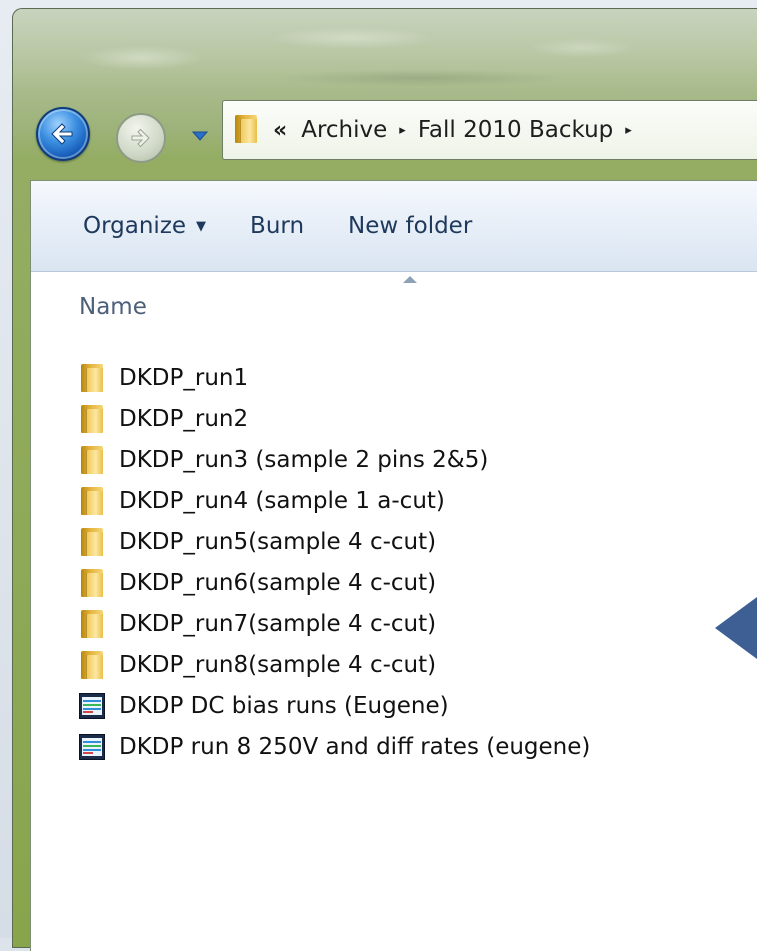 The width and height of the screenshot is (757, 951). I want to click on file-name-label: DKDP_run1, so click(184, 377).